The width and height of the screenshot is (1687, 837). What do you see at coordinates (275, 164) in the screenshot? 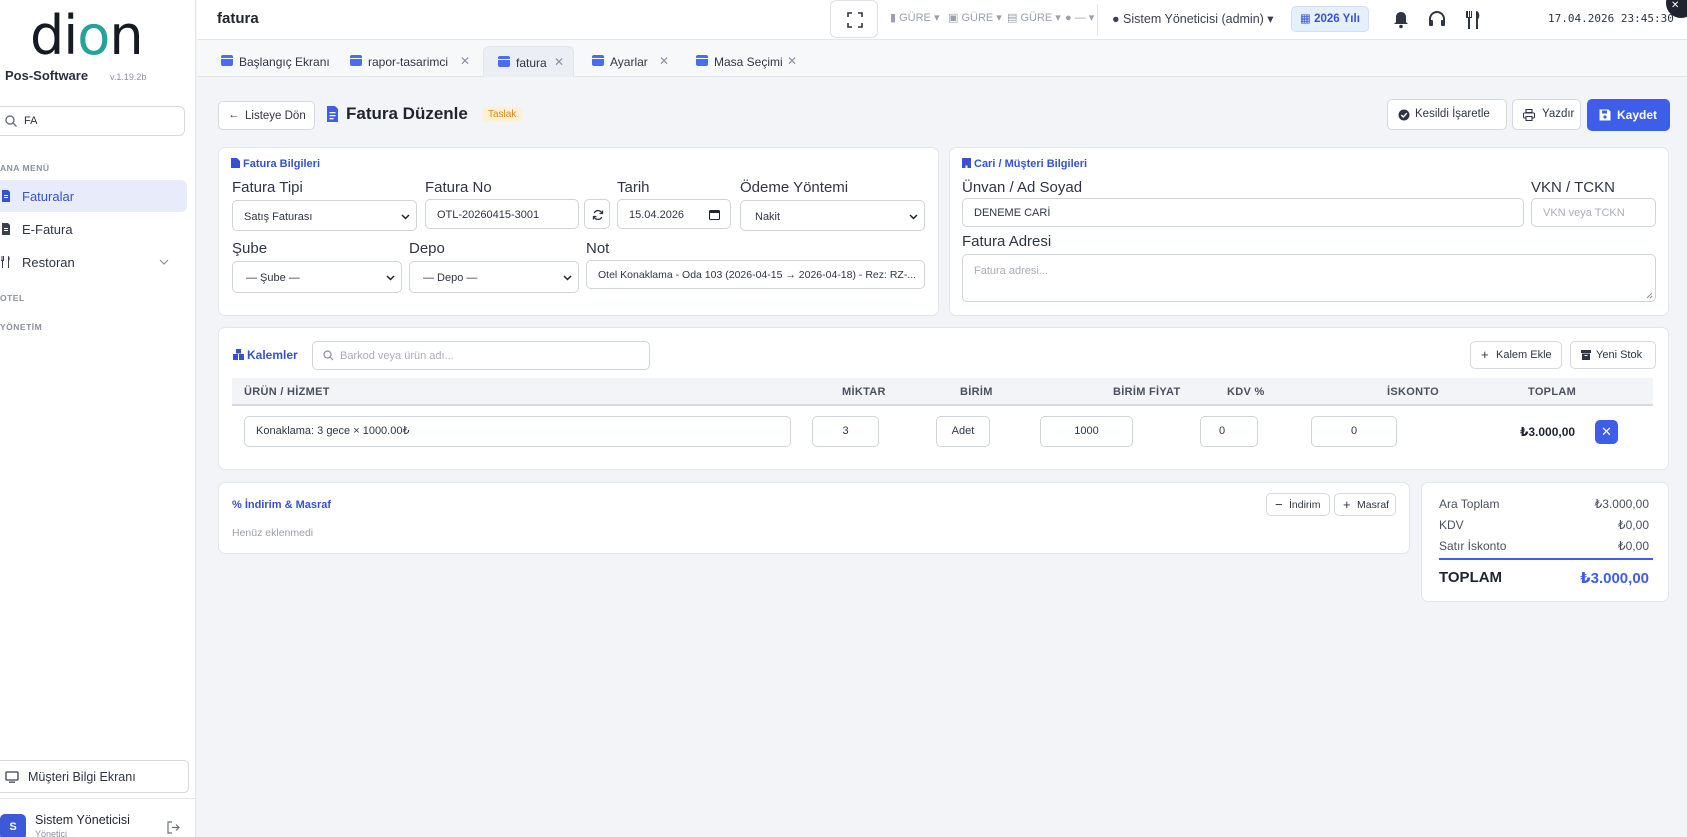
I see `card-title-invoice-info: Fatura Bilgileri` at bounding box center [275, 164].